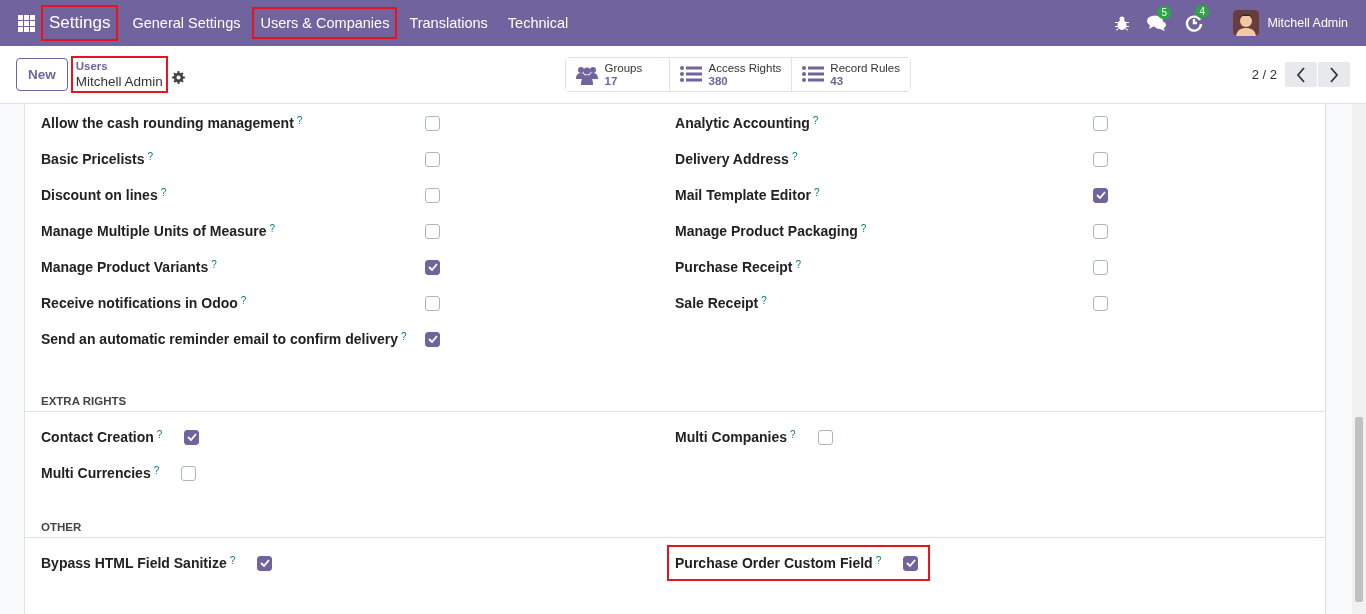 Image resolution: width=1366 pixels, height=614 pixels. I want to click on field-label: Analytic Accounting, so click(742, 123).